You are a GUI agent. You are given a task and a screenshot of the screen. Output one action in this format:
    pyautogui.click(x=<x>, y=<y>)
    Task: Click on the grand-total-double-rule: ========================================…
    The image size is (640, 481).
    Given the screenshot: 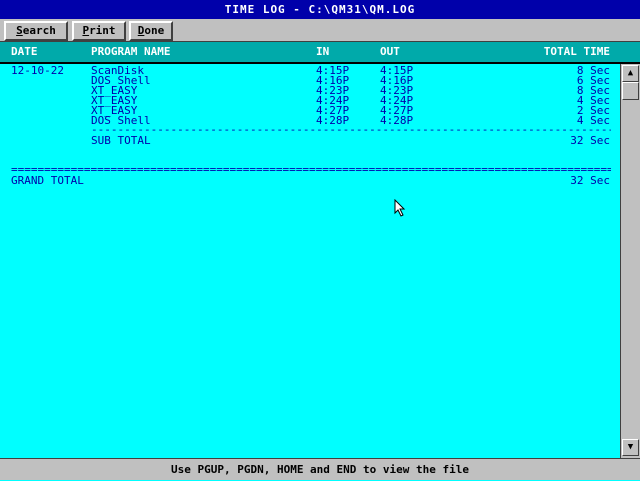 What is the action you would take?
    pyautogui.click(x=311, y=170)
    